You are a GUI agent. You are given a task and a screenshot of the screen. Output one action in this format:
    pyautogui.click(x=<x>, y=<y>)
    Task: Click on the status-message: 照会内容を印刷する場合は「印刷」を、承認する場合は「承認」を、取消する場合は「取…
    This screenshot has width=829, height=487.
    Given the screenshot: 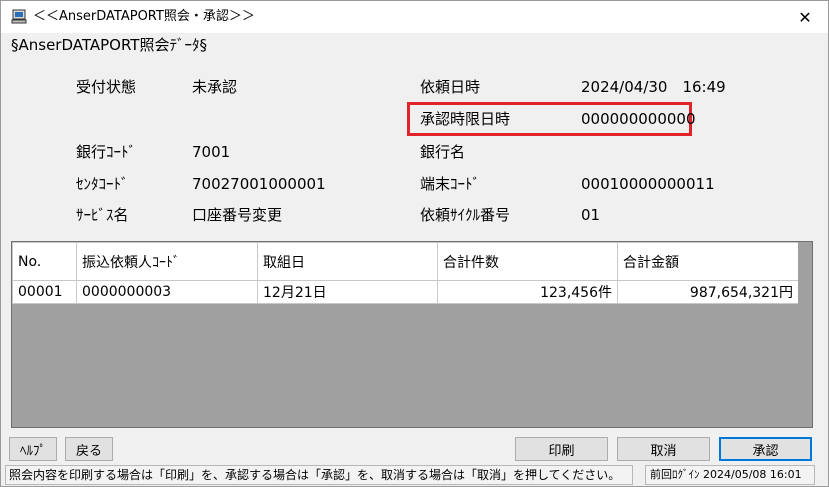 What is the action you would take?
    pyautogui.click(x=319, y=475)
    